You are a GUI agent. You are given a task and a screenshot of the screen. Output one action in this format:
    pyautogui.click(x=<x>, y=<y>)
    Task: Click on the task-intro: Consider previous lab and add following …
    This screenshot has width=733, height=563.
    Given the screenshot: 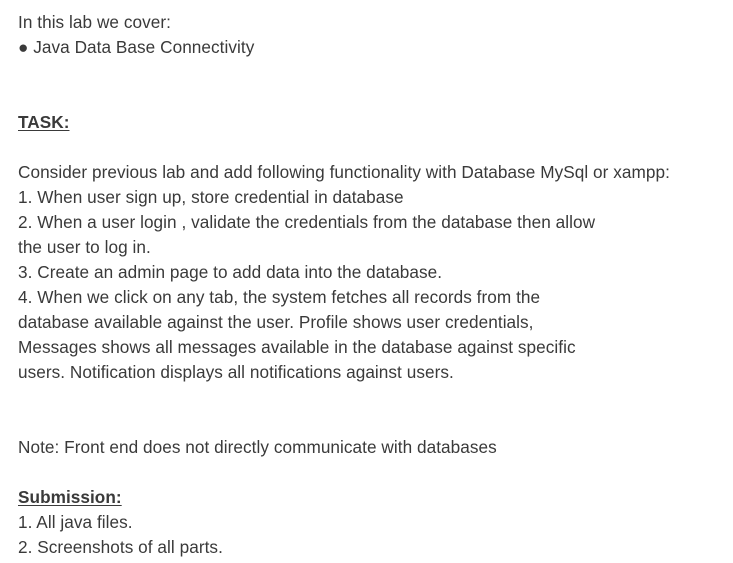 What is the action you would take?
    pyautogui.click(x=344, y=172)
    